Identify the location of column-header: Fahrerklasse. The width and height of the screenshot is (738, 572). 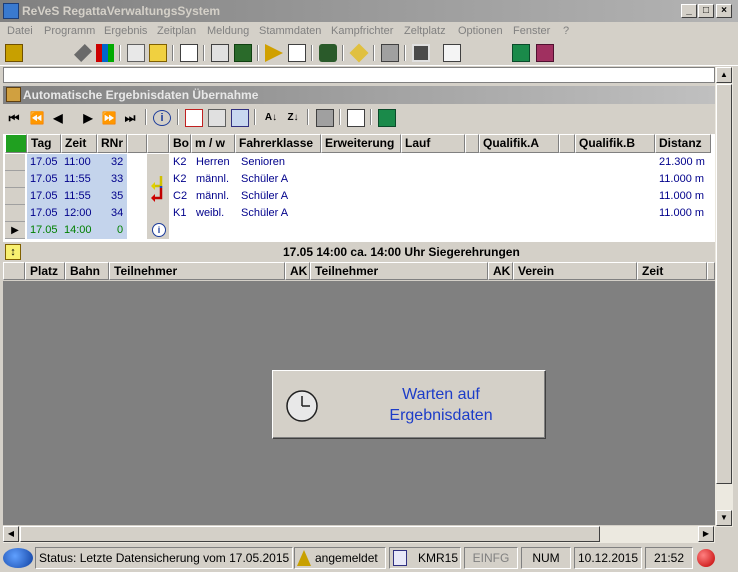
(278, 143).